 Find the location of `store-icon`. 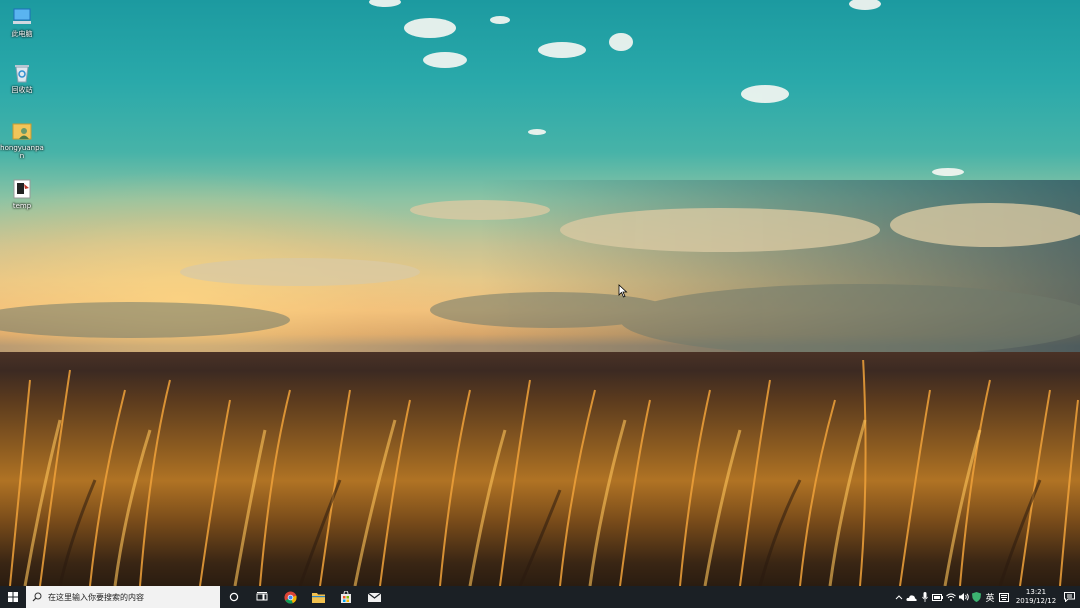

store-icon is located at coordinates (346, 597).